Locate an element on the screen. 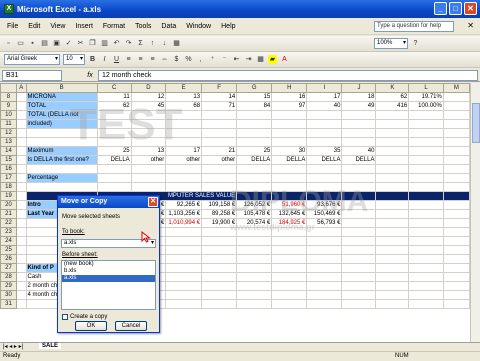 The width and height of the screenshot is (480, 361). bold-button: B is located at coordinates (92, 59).